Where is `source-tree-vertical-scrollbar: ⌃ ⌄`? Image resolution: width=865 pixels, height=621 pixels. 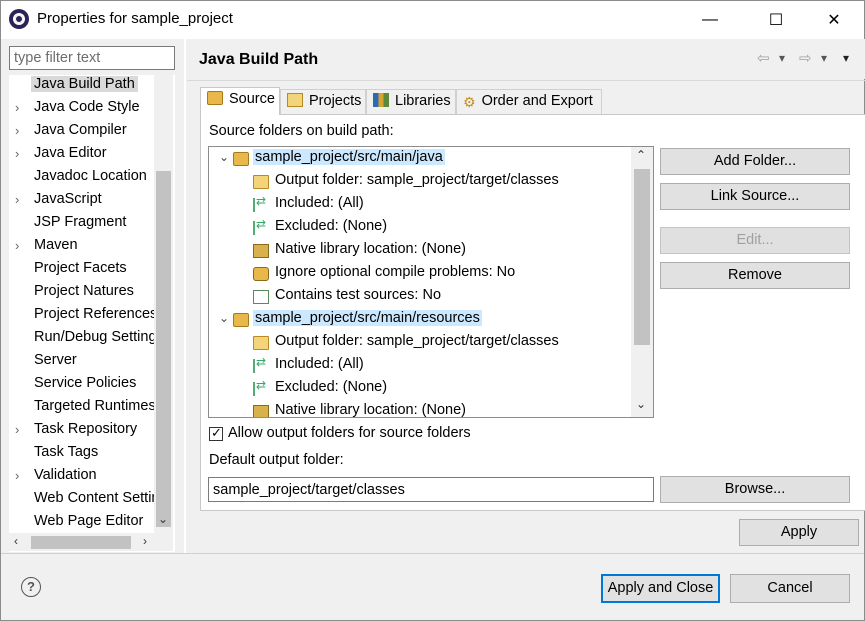 source-tree-vertical-scrollbar: ⌃ ⌄ is located at coordinates (642, 282).